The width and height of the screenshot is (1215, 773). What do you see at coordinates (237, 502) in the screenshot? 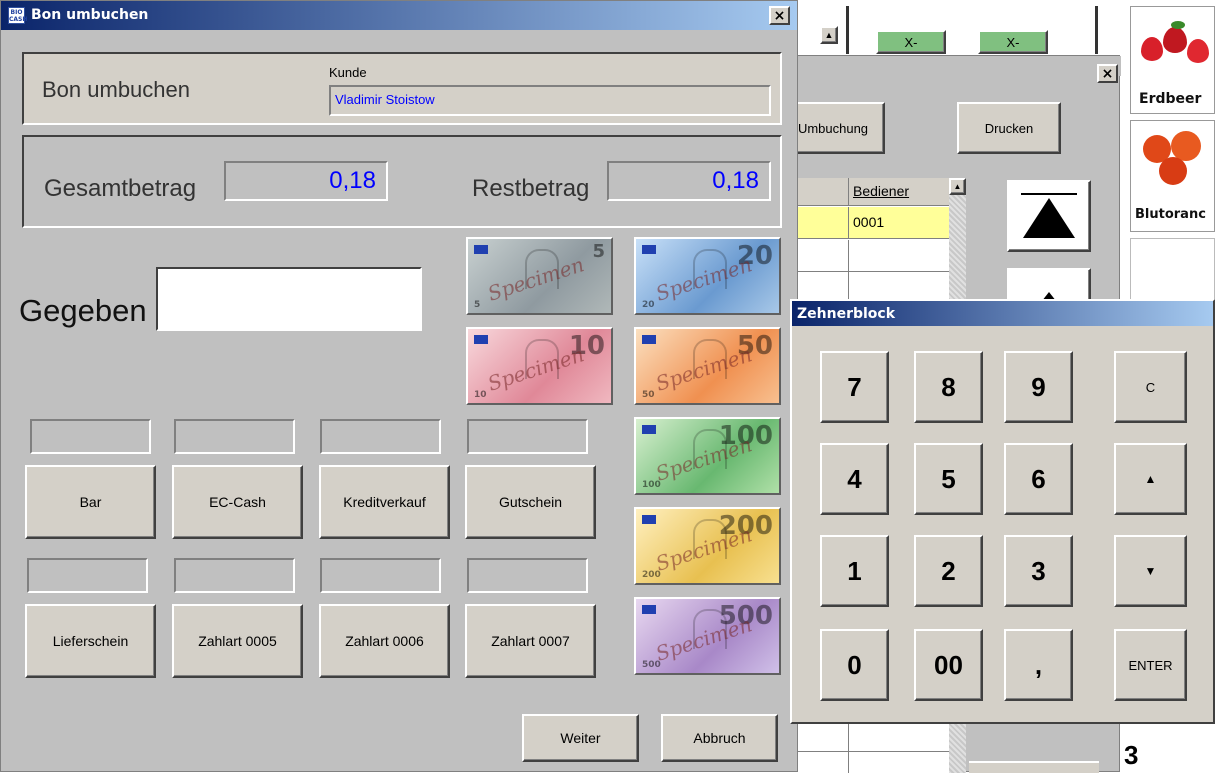
I see `payment-ec-cash-button: EC-Cash` at bounding box center [237, 502].